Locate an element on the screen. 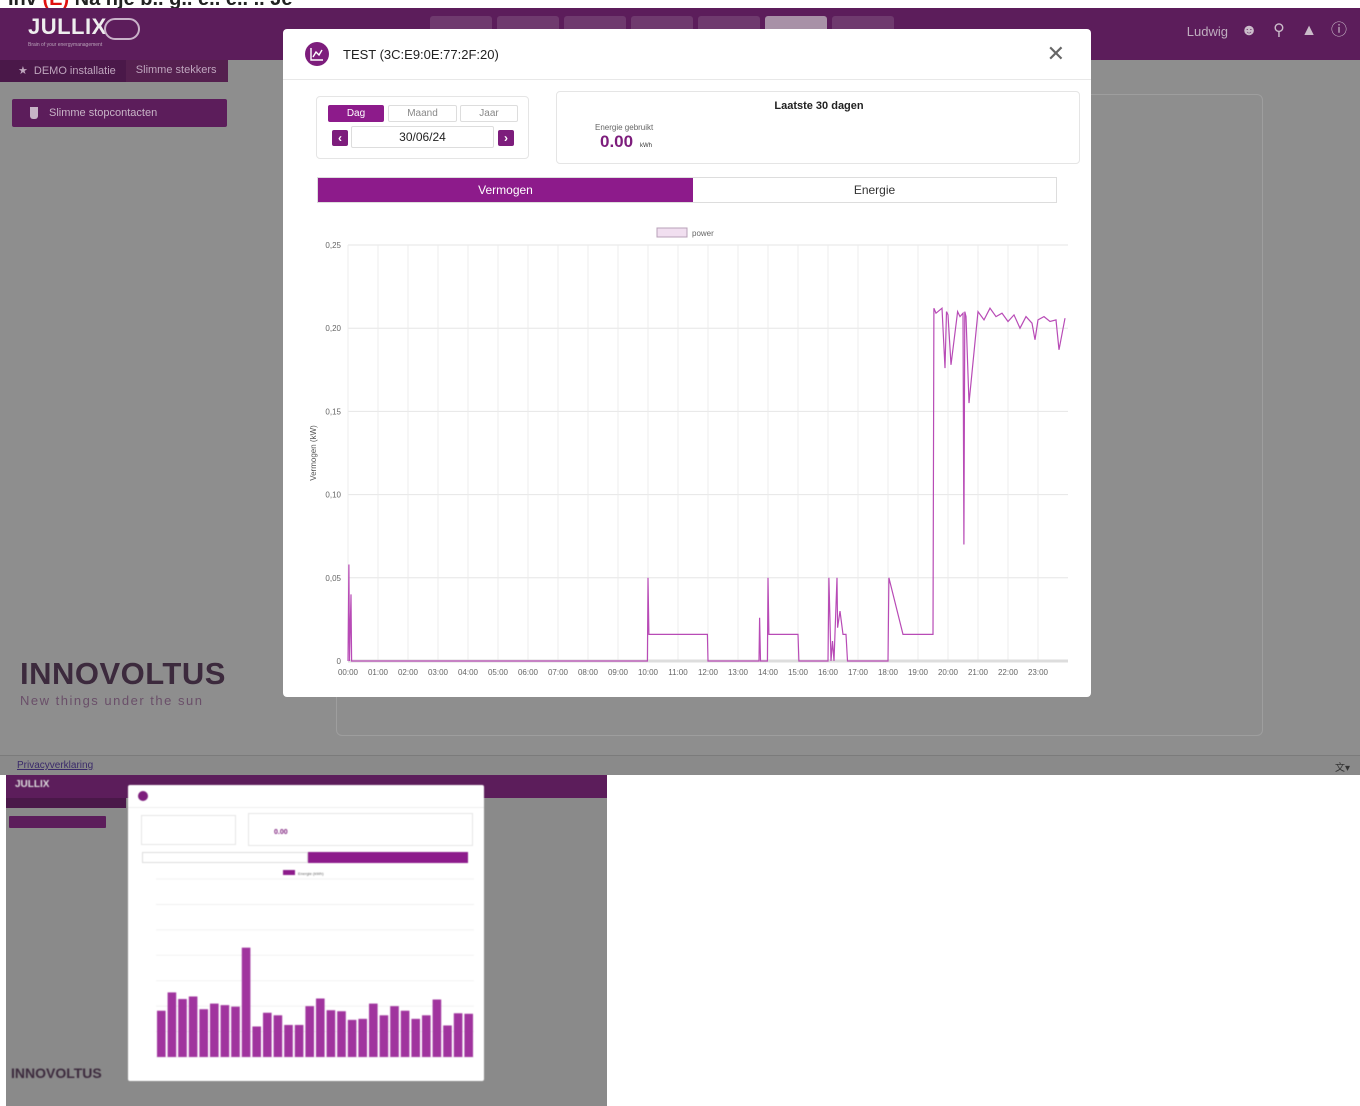 The image size is (1360, 1106). y-tick-label: 0,20 is located at coordinates (333, 328).